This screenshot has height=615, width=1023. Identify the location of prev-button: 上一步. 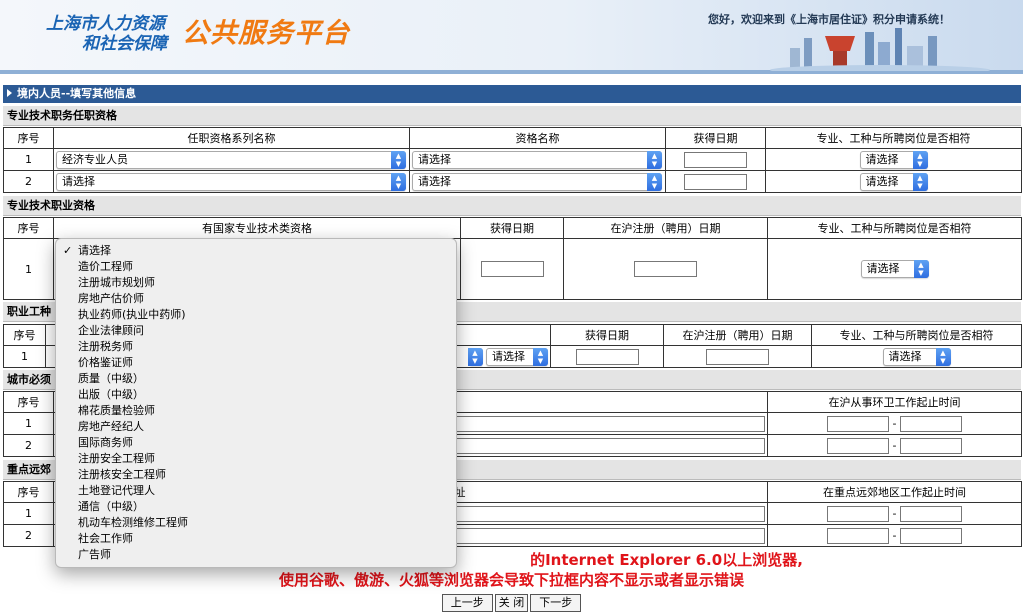
(467, 603).